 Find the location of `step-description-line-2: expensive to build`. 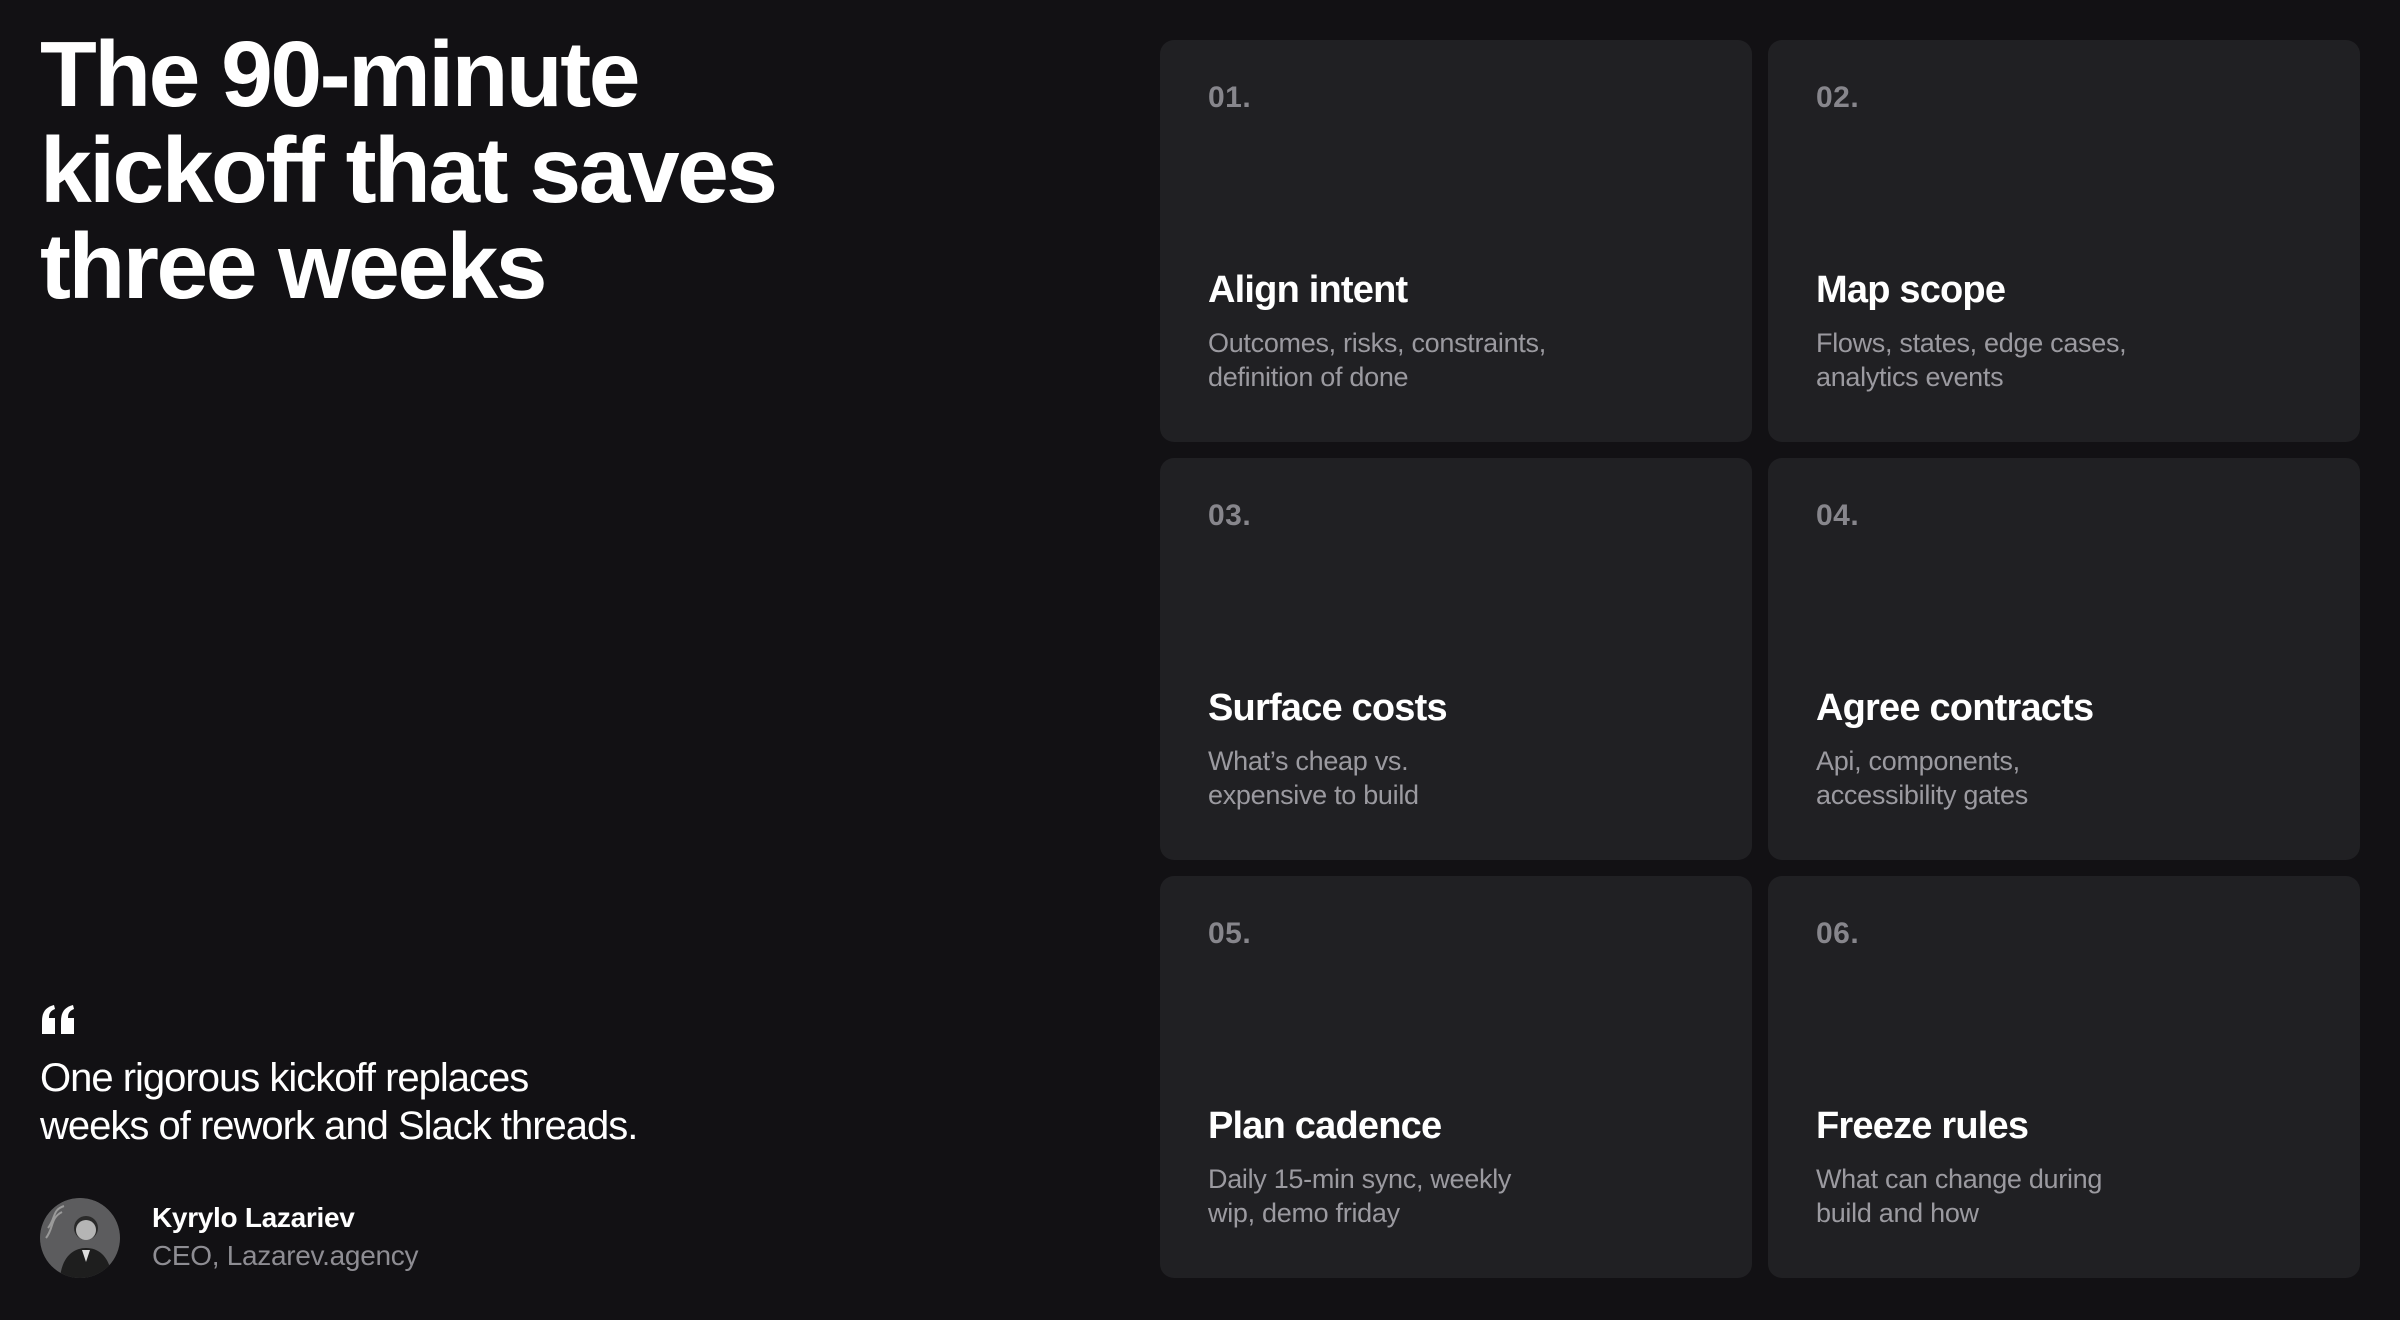

step-description-line-2: expensive to build is located at coordinates (1313, 795).